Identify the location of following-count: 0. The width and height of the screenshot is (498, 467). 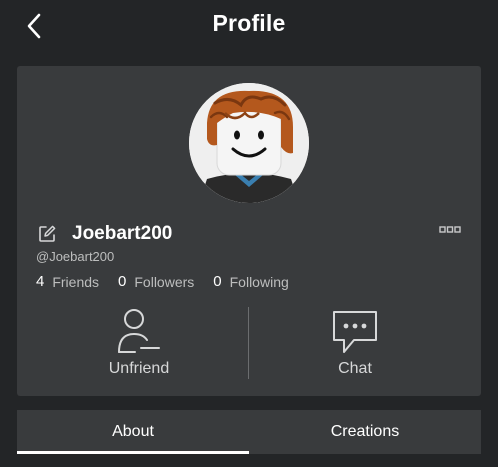
(217, 281).